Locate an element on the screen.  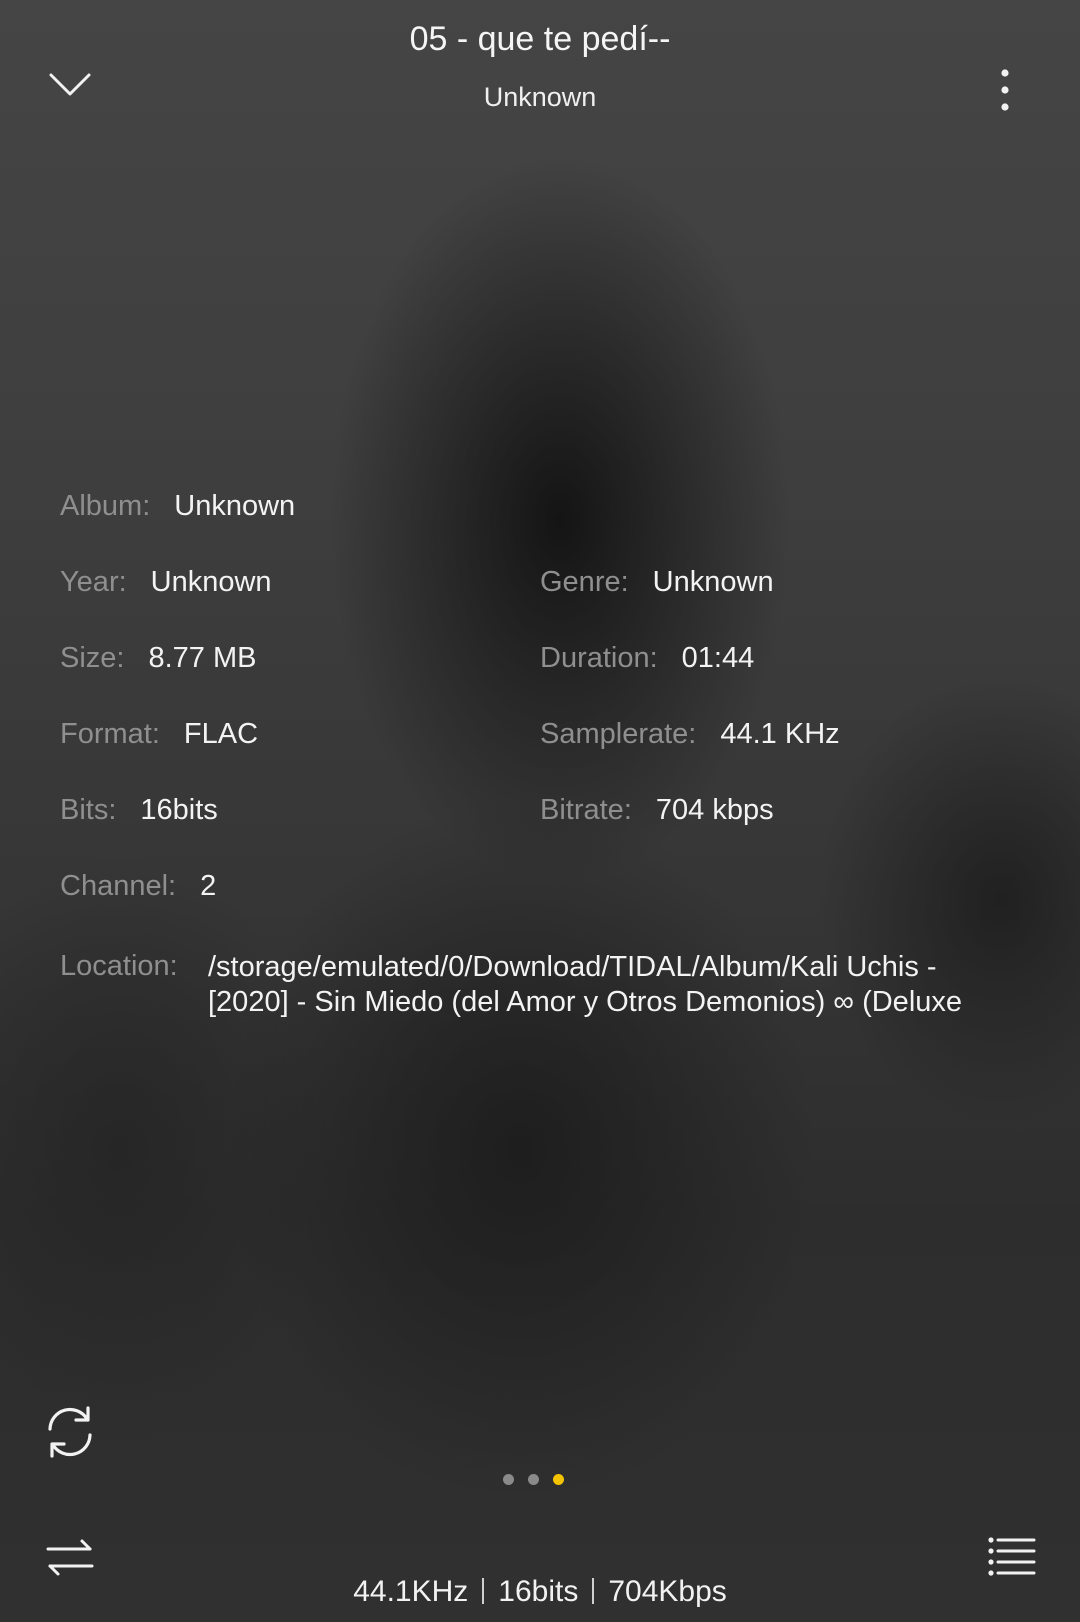
format-label: Format: is located at coordinates (110, 734).